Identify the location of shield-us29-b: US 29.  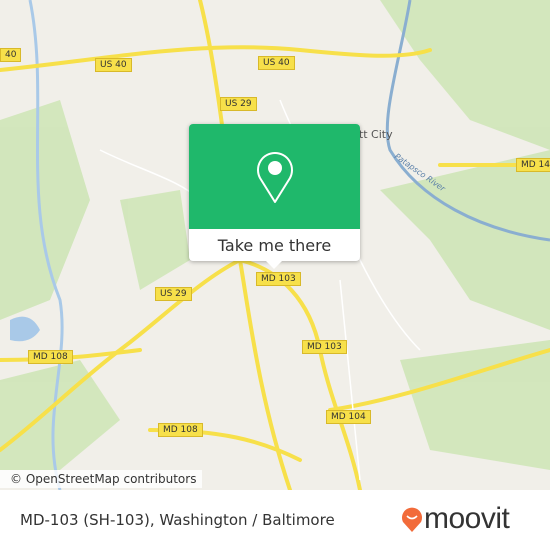
(173, 294).